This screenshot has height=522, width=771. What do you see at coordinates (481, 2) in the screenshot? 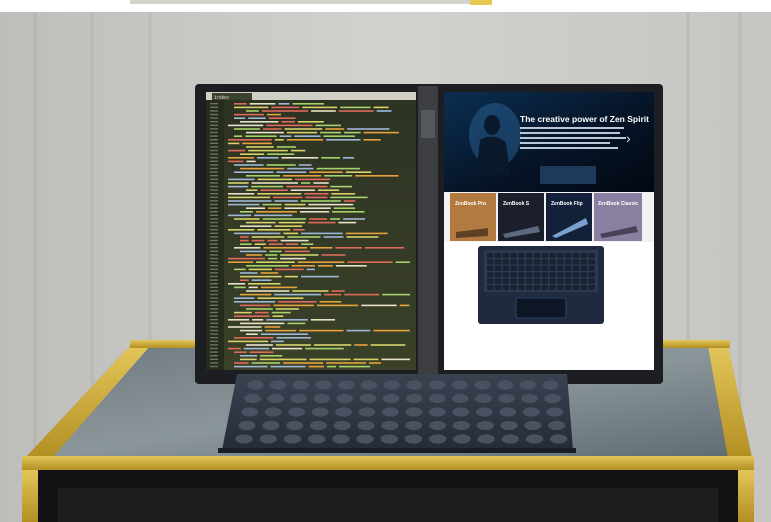
I see `top-band-yellow` at bounding box center [481, 2].